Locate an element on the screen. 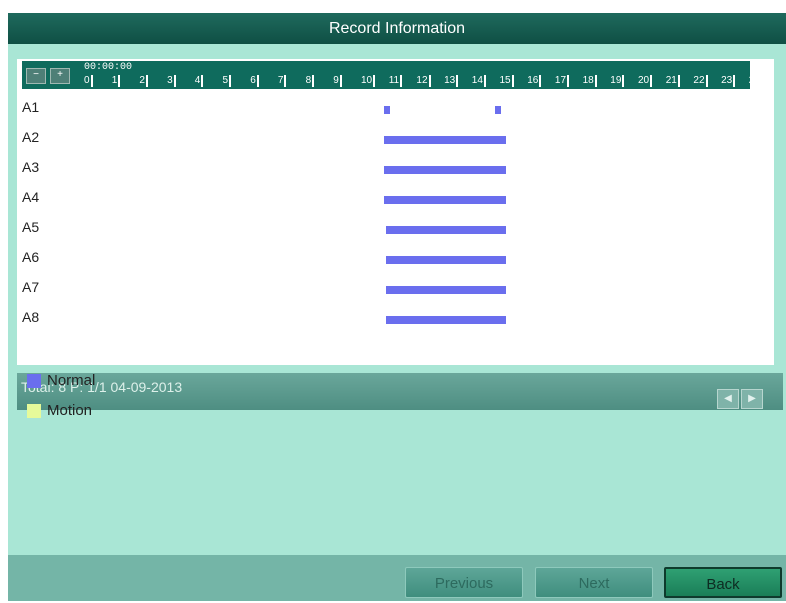 This screenshot has height=603, width=786. hour-tick: 3 is located at coordinates (171, 81).